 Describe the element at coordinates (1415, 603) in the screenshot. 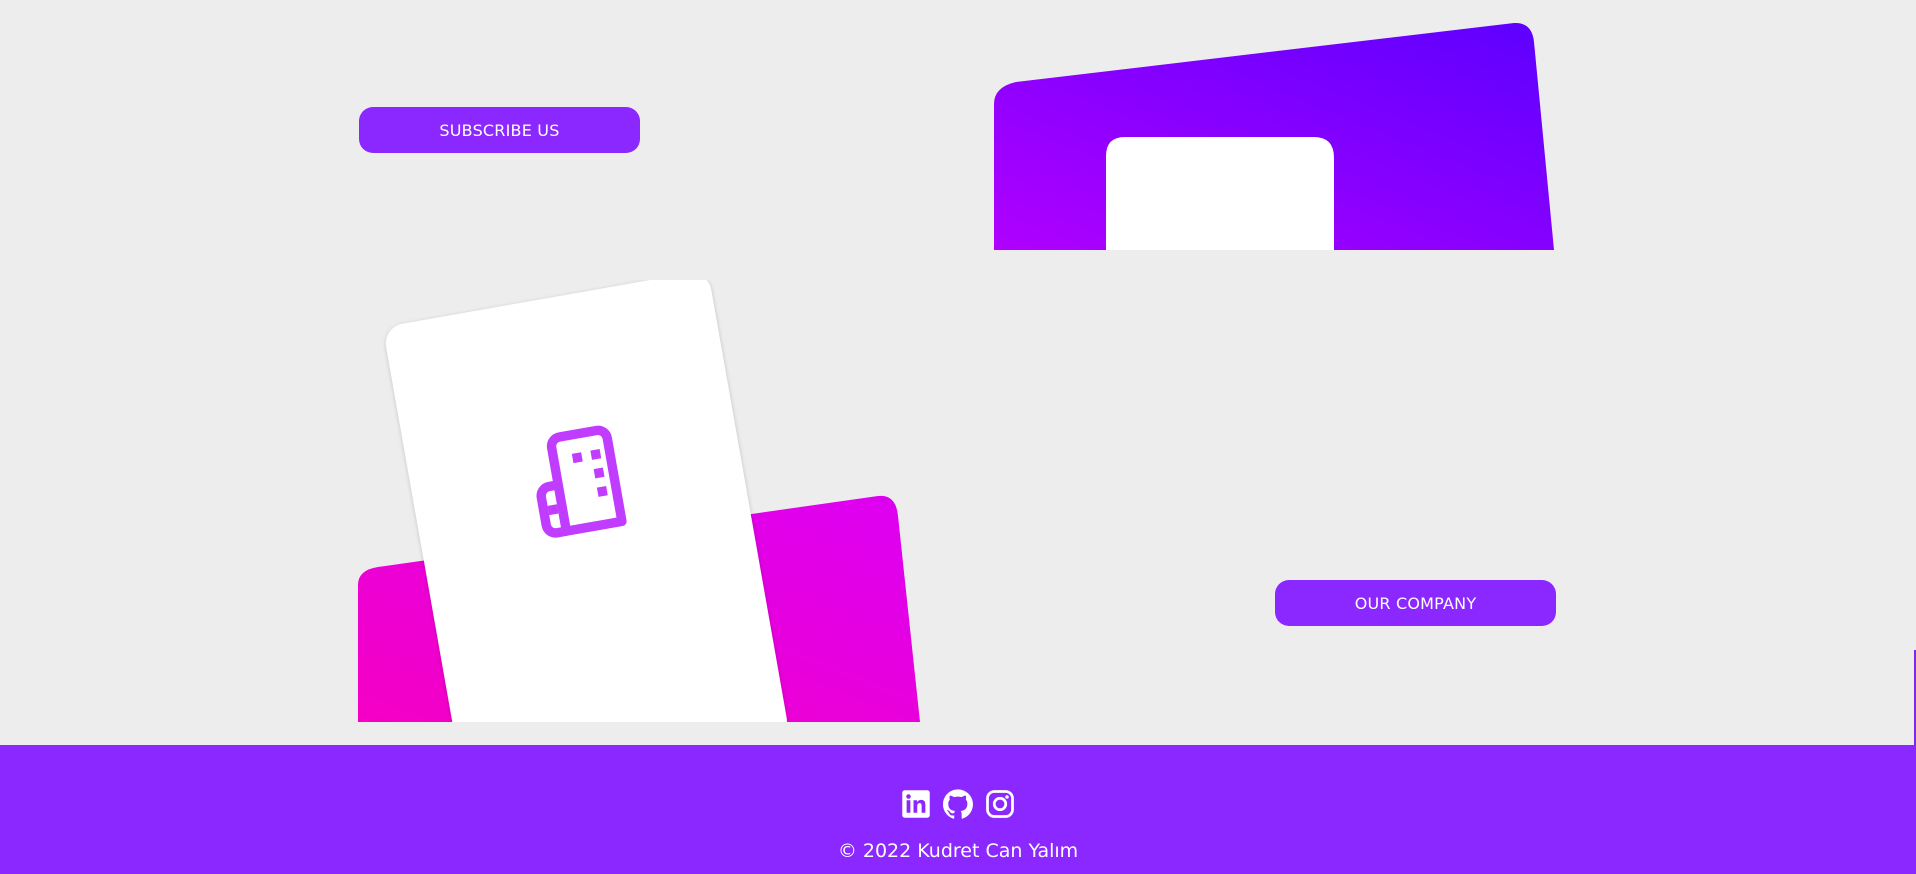

I see `our-company-button: OUR COMPANY` at that location.